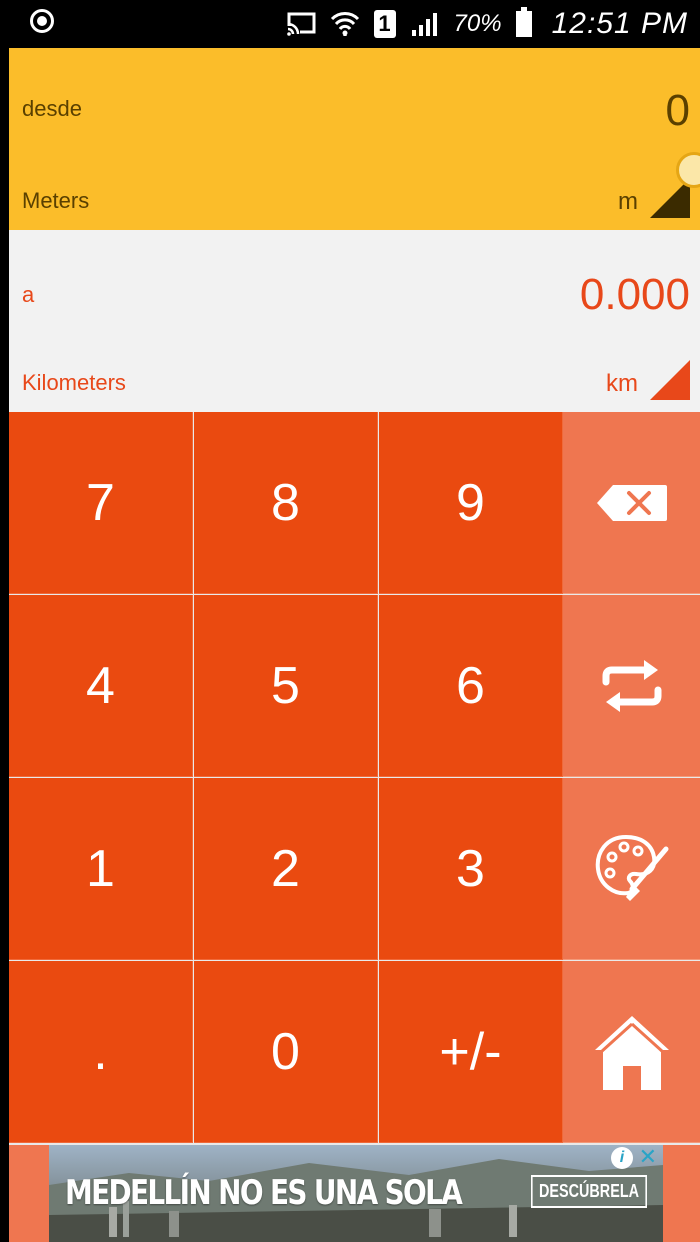 The image size is (700, 1242). I want to click on wifi-icon, so click(344, 24).